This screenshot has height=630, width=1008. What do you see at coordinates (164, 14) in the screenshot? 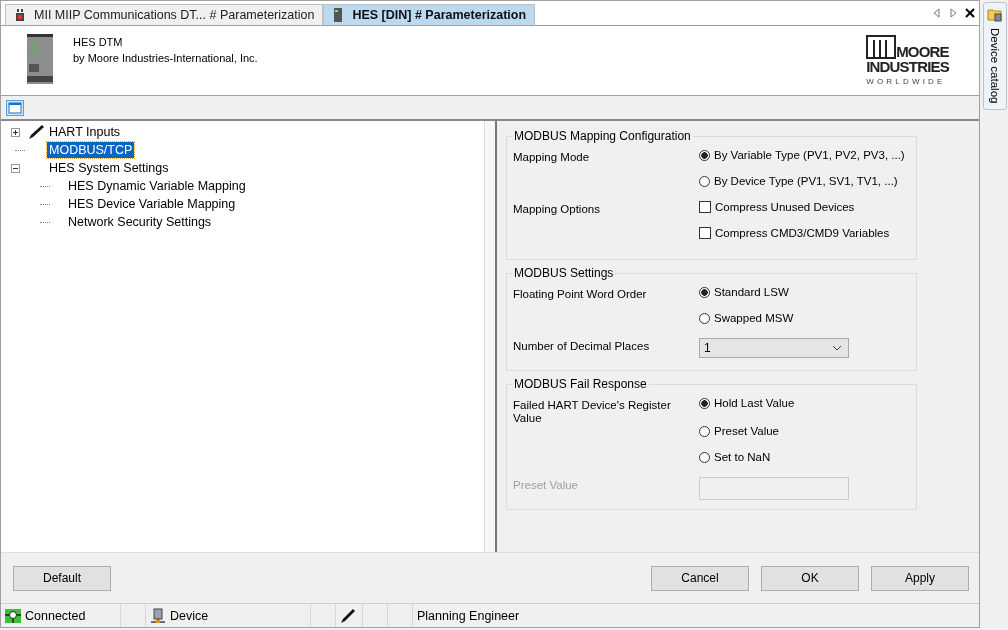
I see `document-tab: MII MIIP Communications DT... # Parameterization` at bounding box center [164, 14].